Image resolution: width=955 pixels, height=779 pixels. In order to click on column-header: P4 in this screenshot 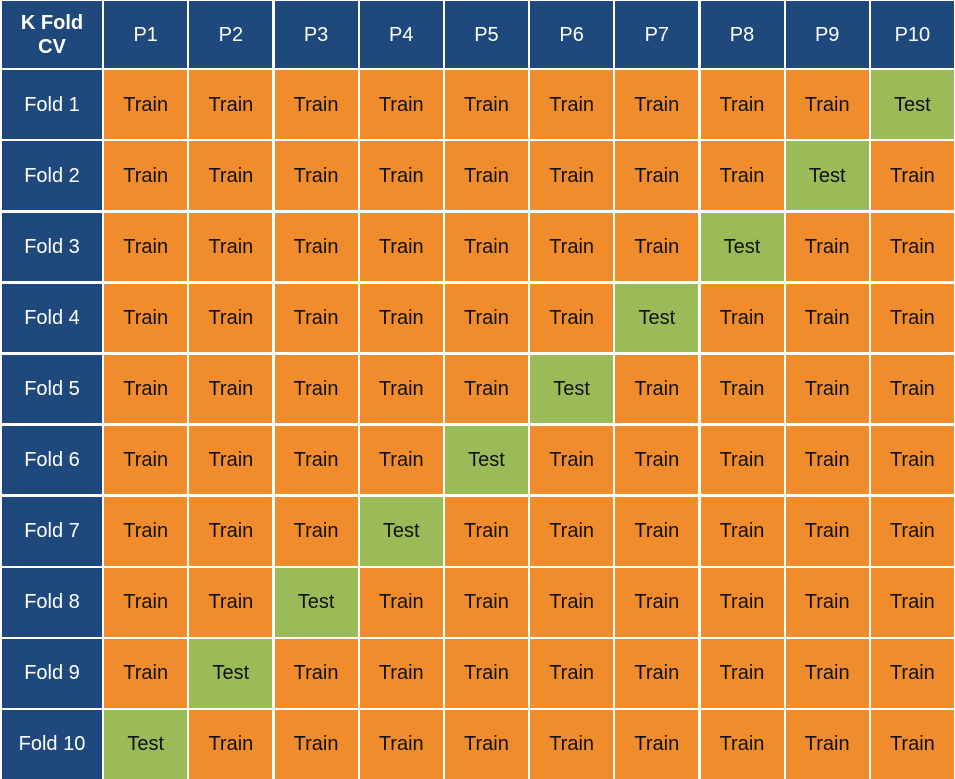, I will do `click(401, 34)`.